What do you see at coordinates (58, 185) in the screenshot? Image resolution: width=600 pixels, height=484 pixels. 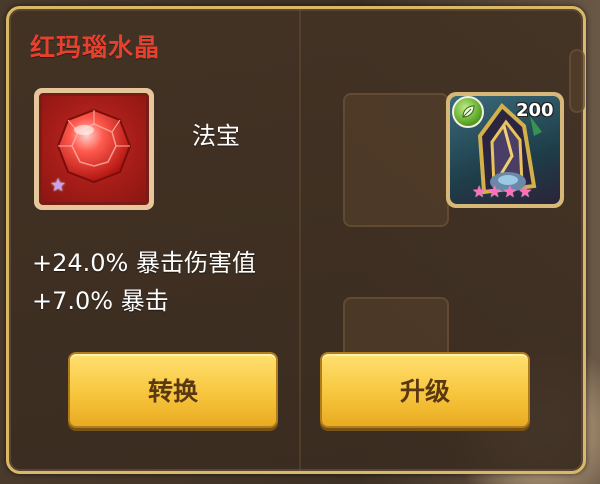 I see `rarity-star-icon: ★` at bounding box center [58, 185].